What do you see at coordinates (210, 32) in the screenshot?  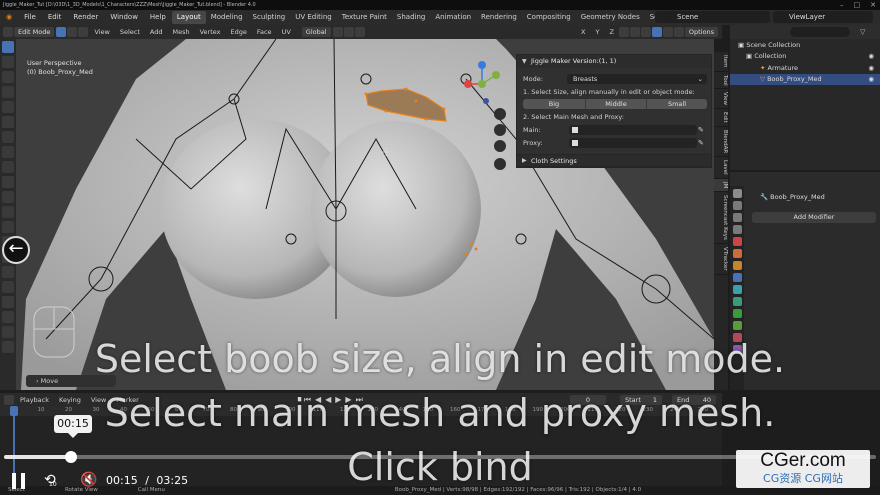 I see `menu-vertex: Vertex` at bounding box center [210, 32].